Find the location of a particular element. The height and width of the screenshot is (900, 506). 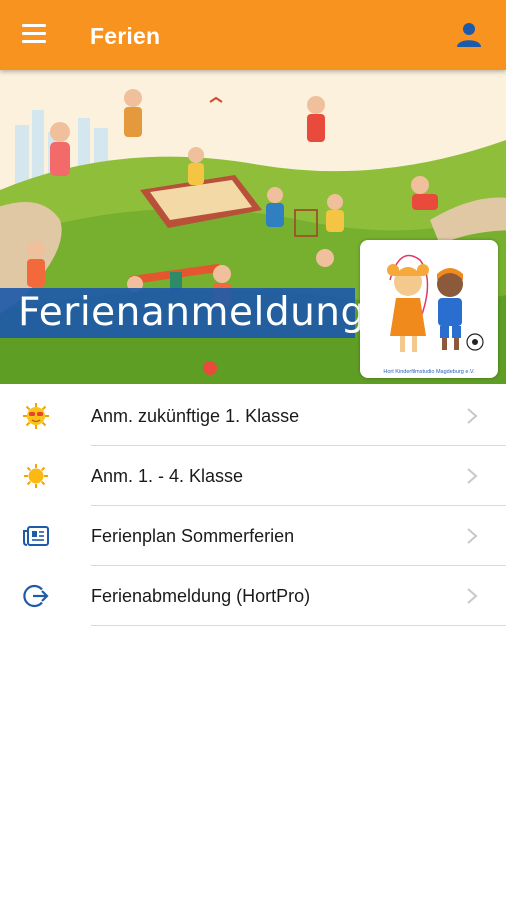

menu-item-ferienplan-sommerferien: Ferienplan Sommerferien is located at coordinates (253, 536).